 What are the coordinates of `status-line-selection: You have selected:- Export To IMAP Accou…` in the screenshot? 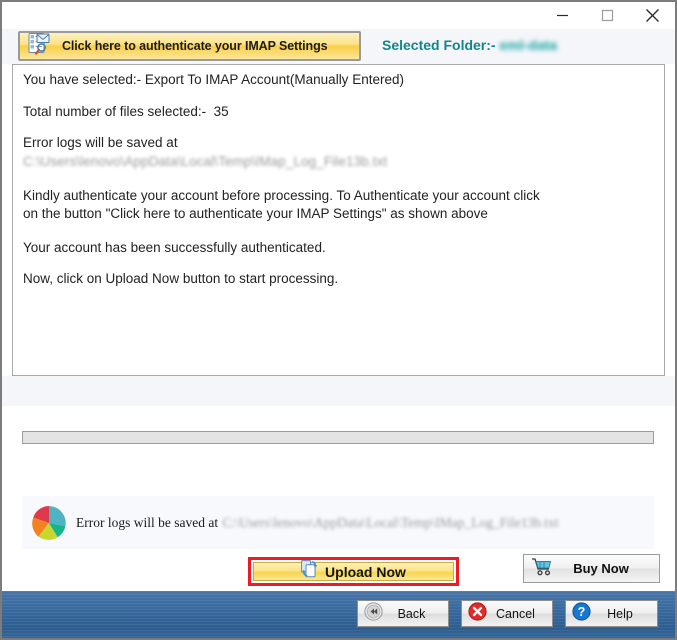 It's located at (213, 79).